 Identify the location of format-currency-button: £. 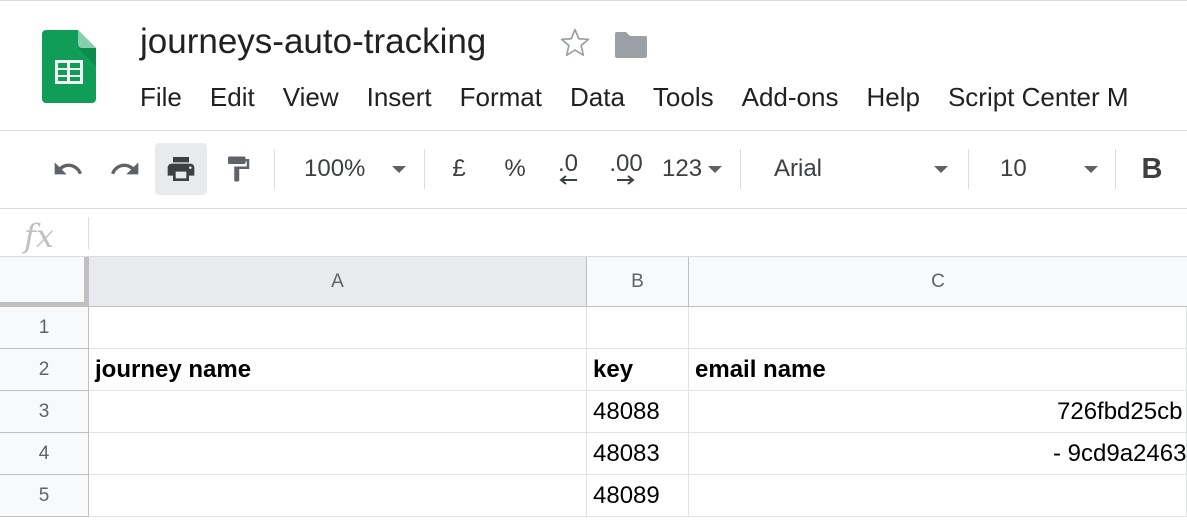
(459, 169).